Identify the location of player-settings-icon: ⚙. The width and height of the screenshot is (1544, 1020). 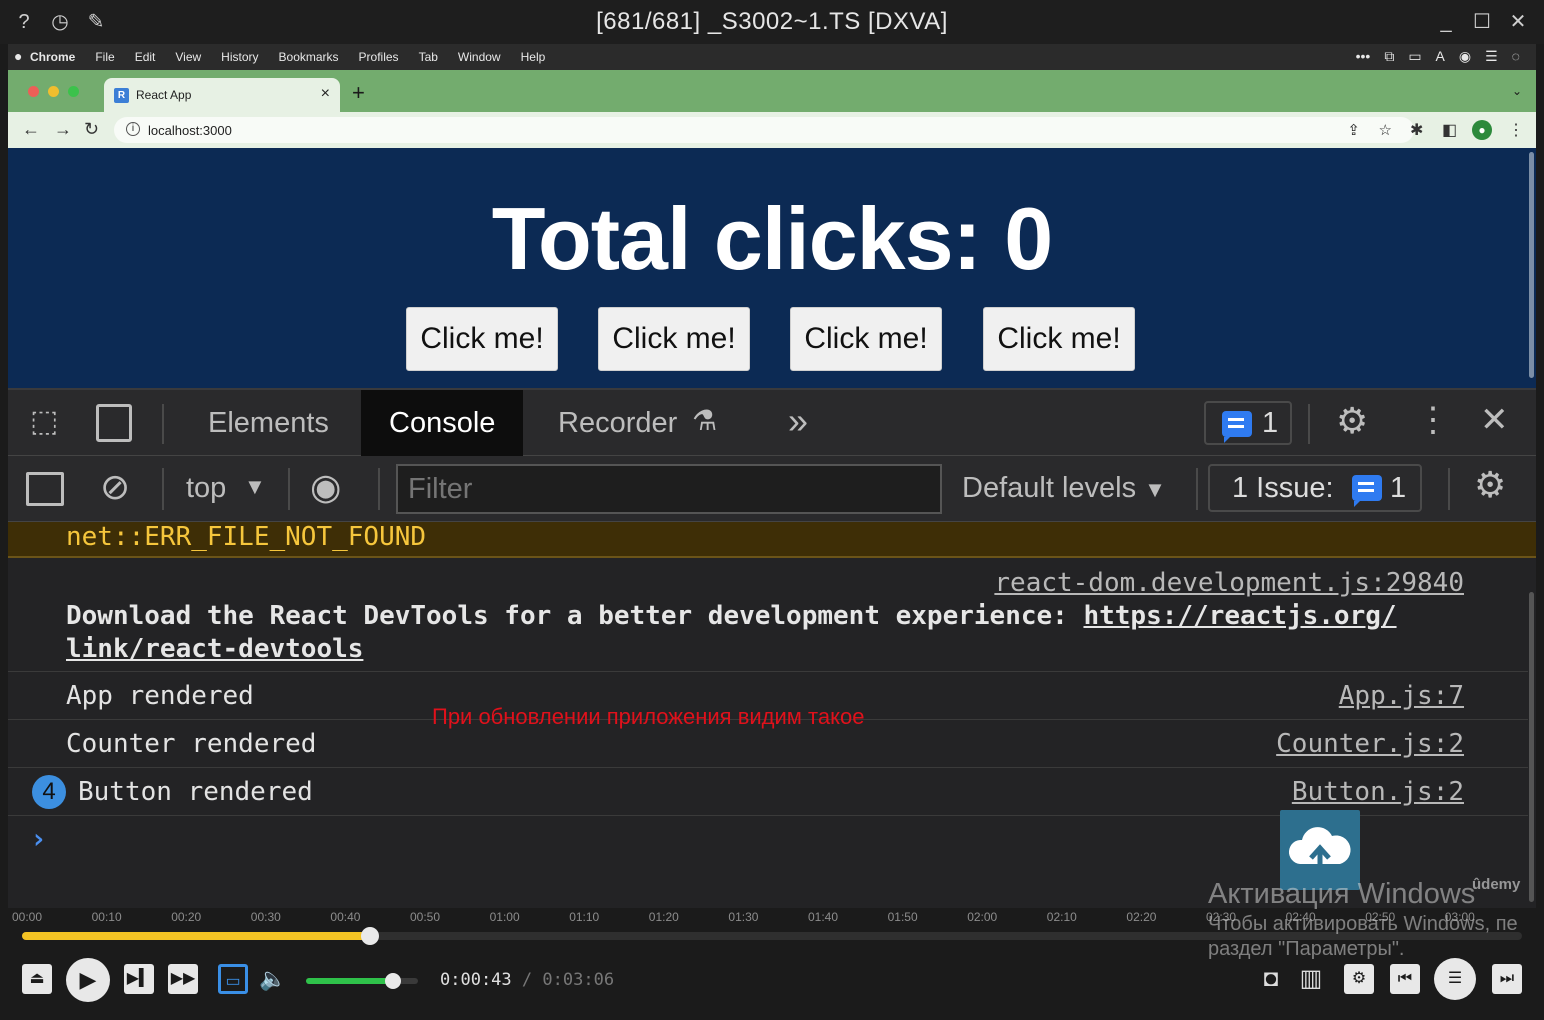
(1359, 979).